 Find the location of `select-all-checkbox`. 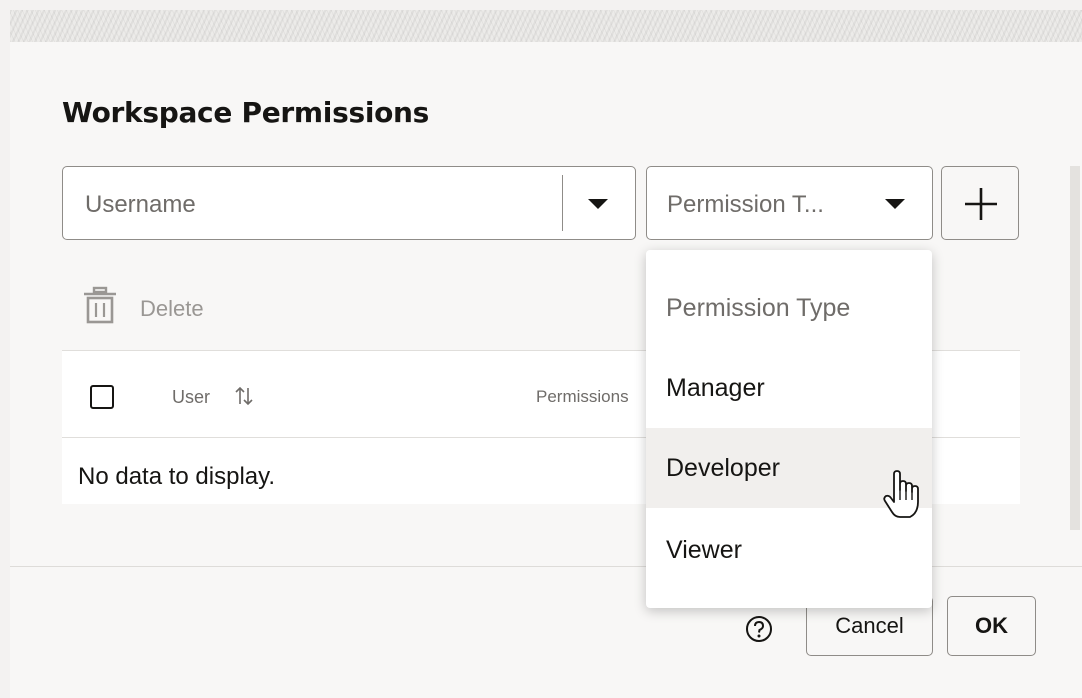

select-all-checkbox is located at coordinates (102, 397).